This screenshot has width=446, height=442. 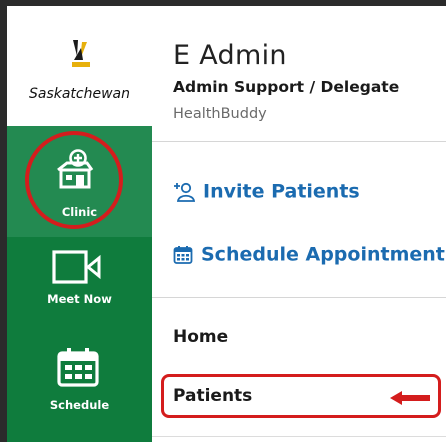 What do you see at coordinates (286, 87) in the screenshot?
I see `user-role: Admin Support / Delegate` at bounding box center [286, 87].